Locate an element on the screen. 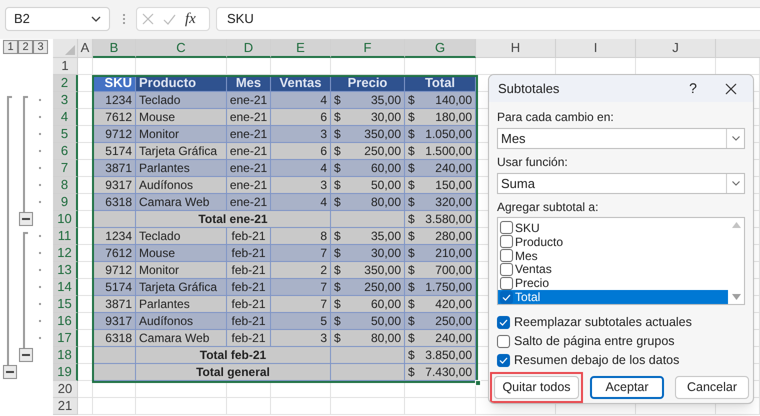  column-header: B is located at coordinates (114, 48).